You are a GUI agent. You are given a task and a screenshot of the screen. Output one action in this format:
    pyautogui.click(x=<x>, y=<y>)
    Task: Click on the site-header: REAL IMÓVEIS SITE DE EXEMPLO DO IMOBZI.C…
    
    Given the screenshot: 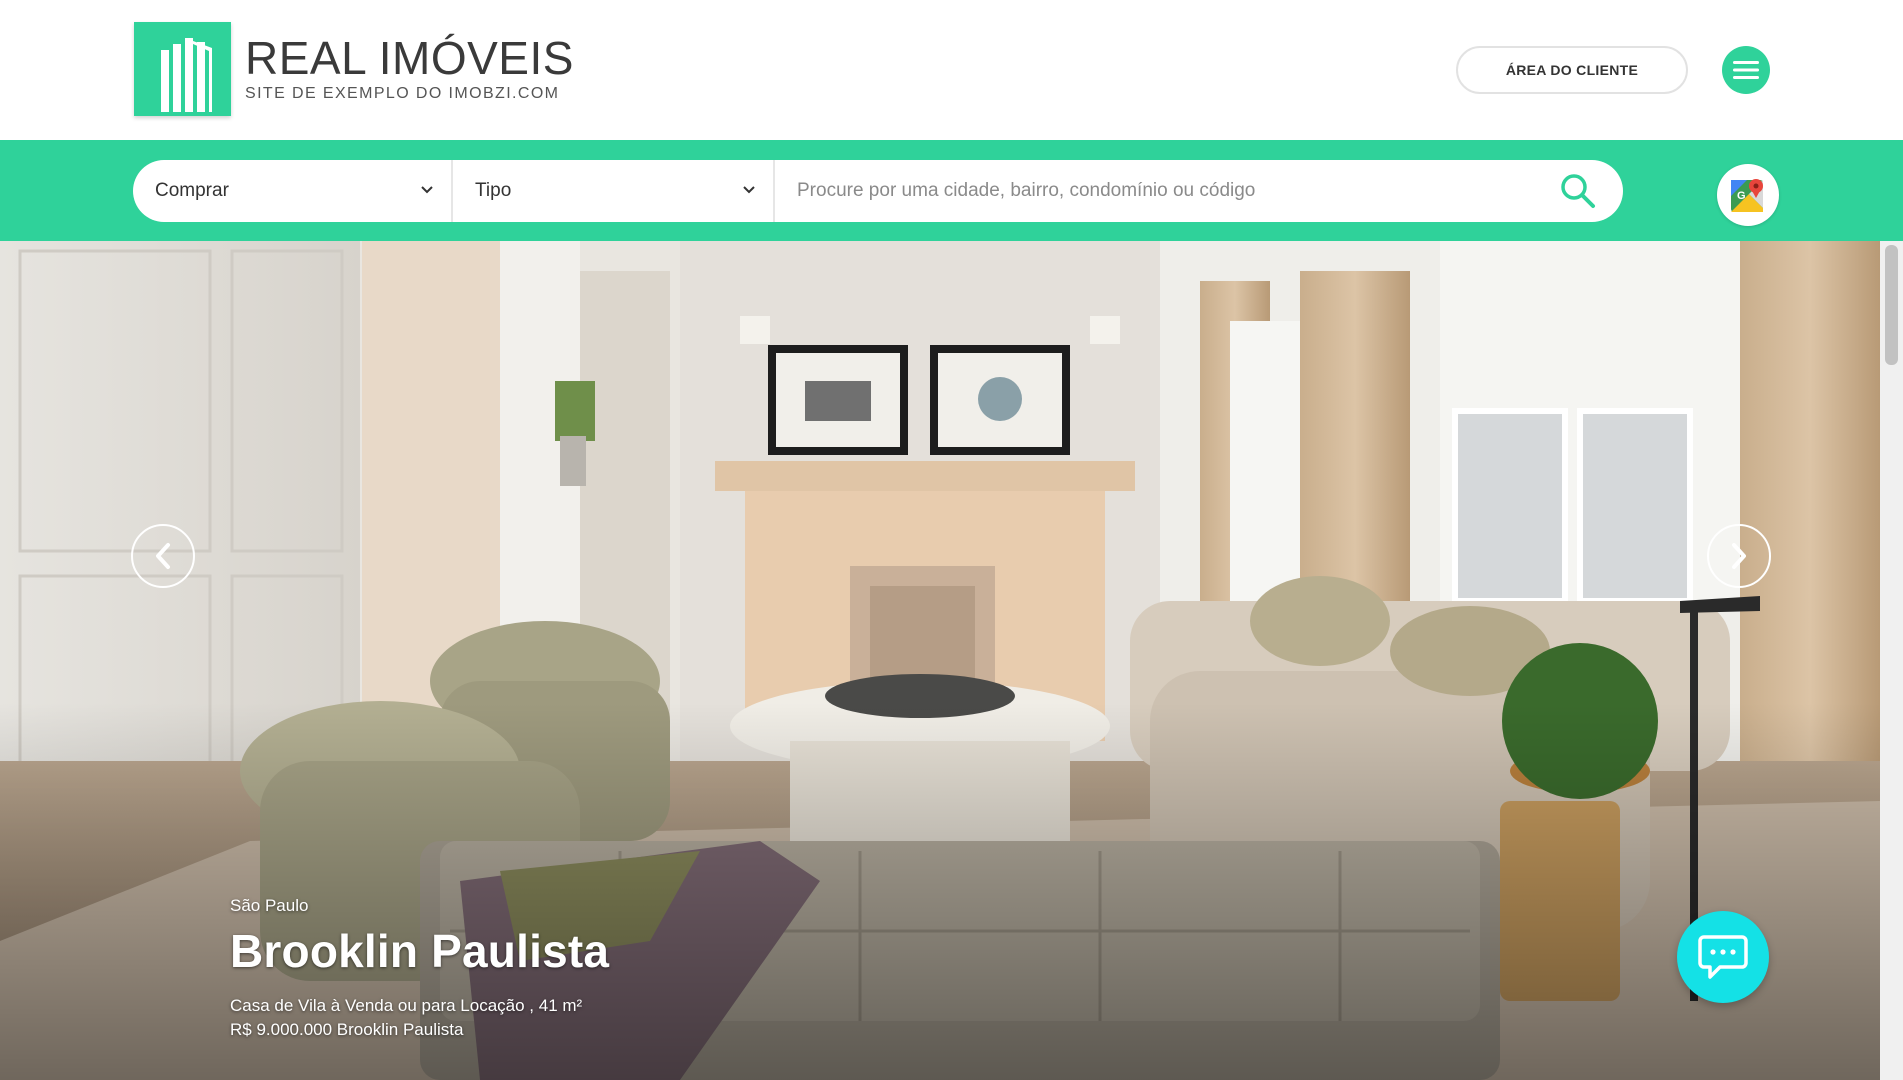 What is the action you would take?
    pyautogui.click(x=951, y=70)
    